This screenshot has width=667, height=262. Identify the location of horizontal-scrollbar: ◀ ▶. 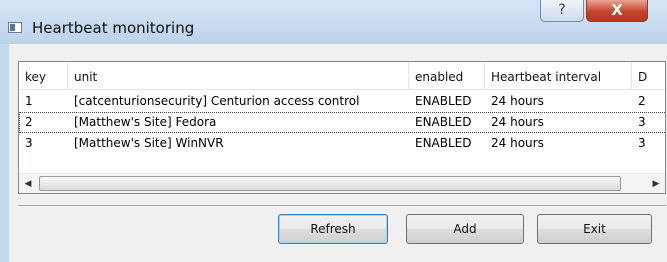
(342, 183).